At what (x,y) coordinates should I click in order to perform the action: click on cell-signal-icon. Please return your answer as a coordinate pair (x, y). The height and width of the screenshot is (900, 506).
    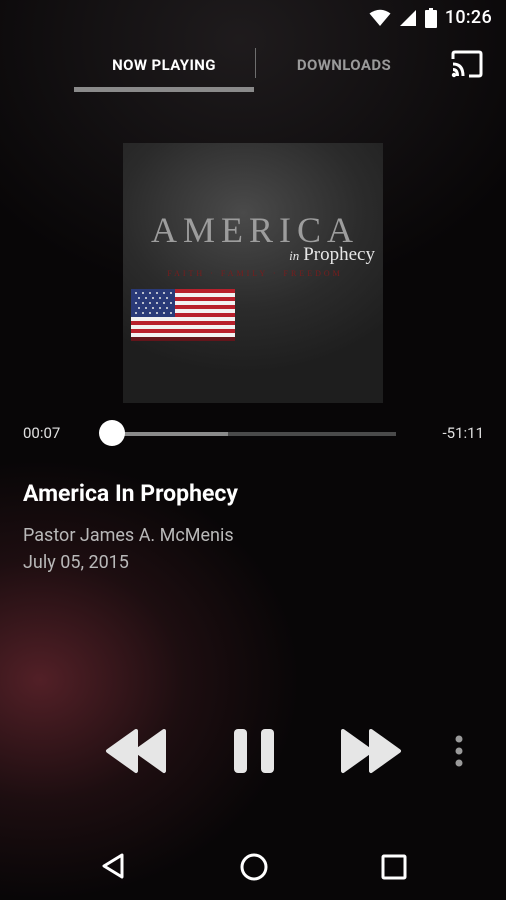
    Looking at the image, I should click on (407, 17).